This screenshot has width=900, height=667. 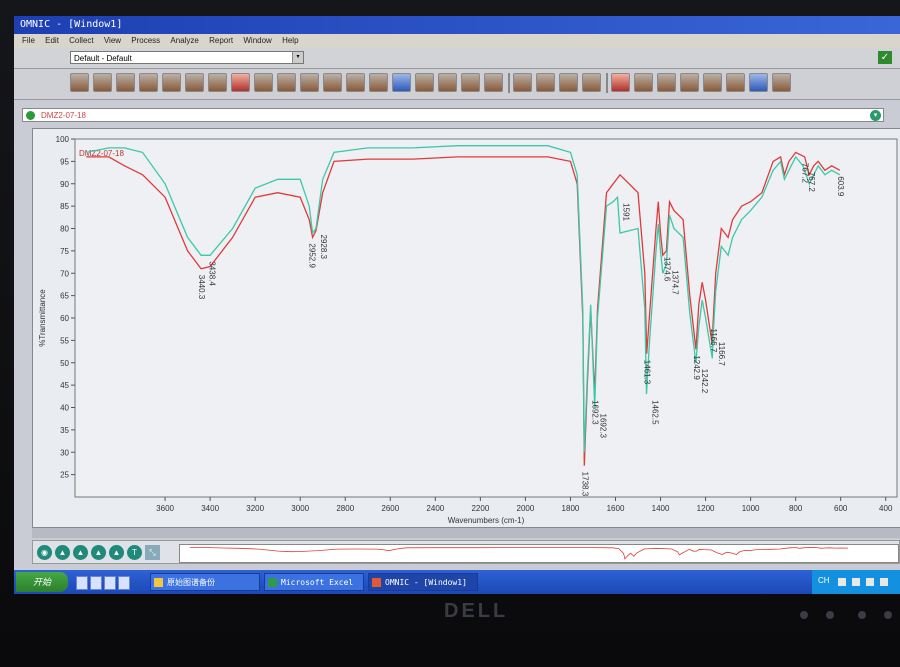 I want to click on peak-label-icon, so click(x=309, y=82).